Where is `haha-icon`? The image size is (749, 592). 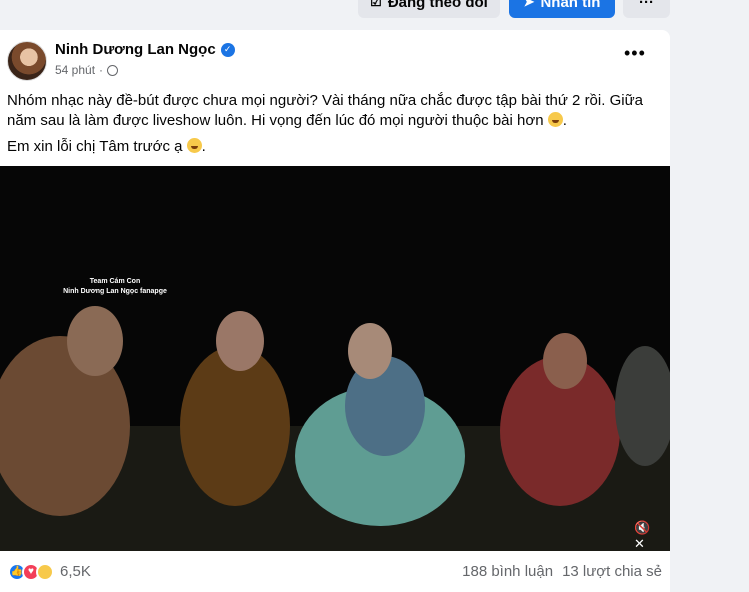
haha-icon is located at coordinates (45, 571).